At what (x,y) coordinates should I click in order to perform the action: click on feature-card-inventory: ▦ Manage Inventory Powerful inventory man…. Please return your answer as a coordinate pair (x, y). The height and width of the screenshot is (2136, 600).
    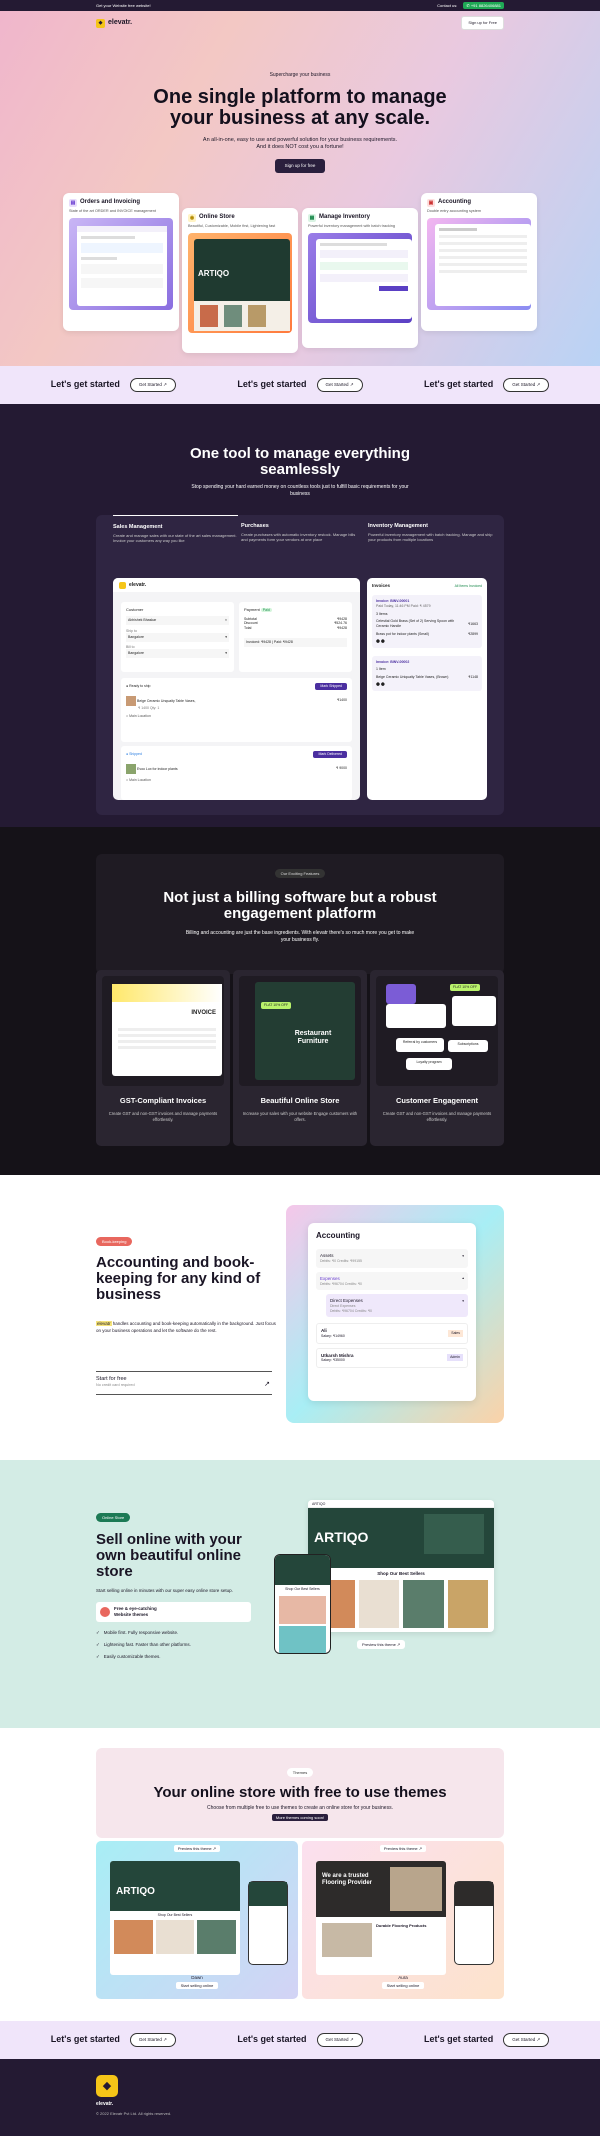
    Looking at the image, I should click on (360, 278).